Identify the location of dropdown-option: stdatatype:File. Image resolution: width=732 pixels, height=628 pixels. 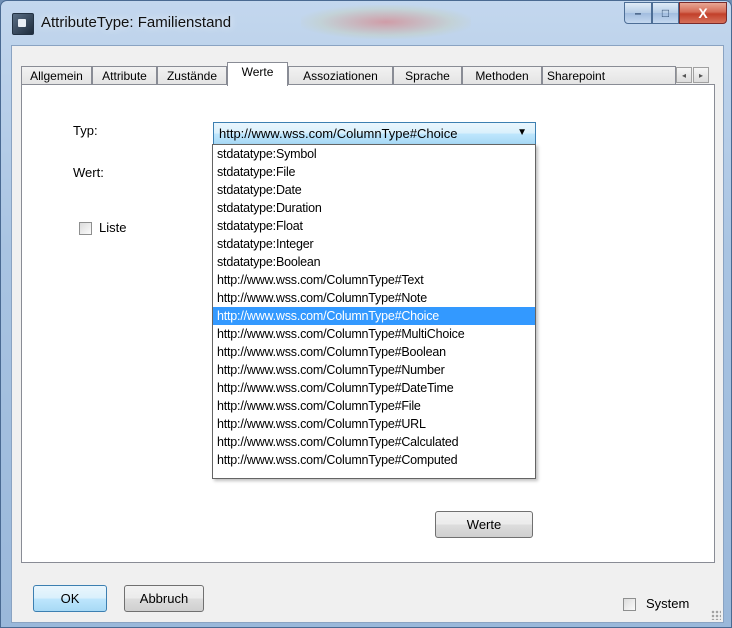
(374, 172).